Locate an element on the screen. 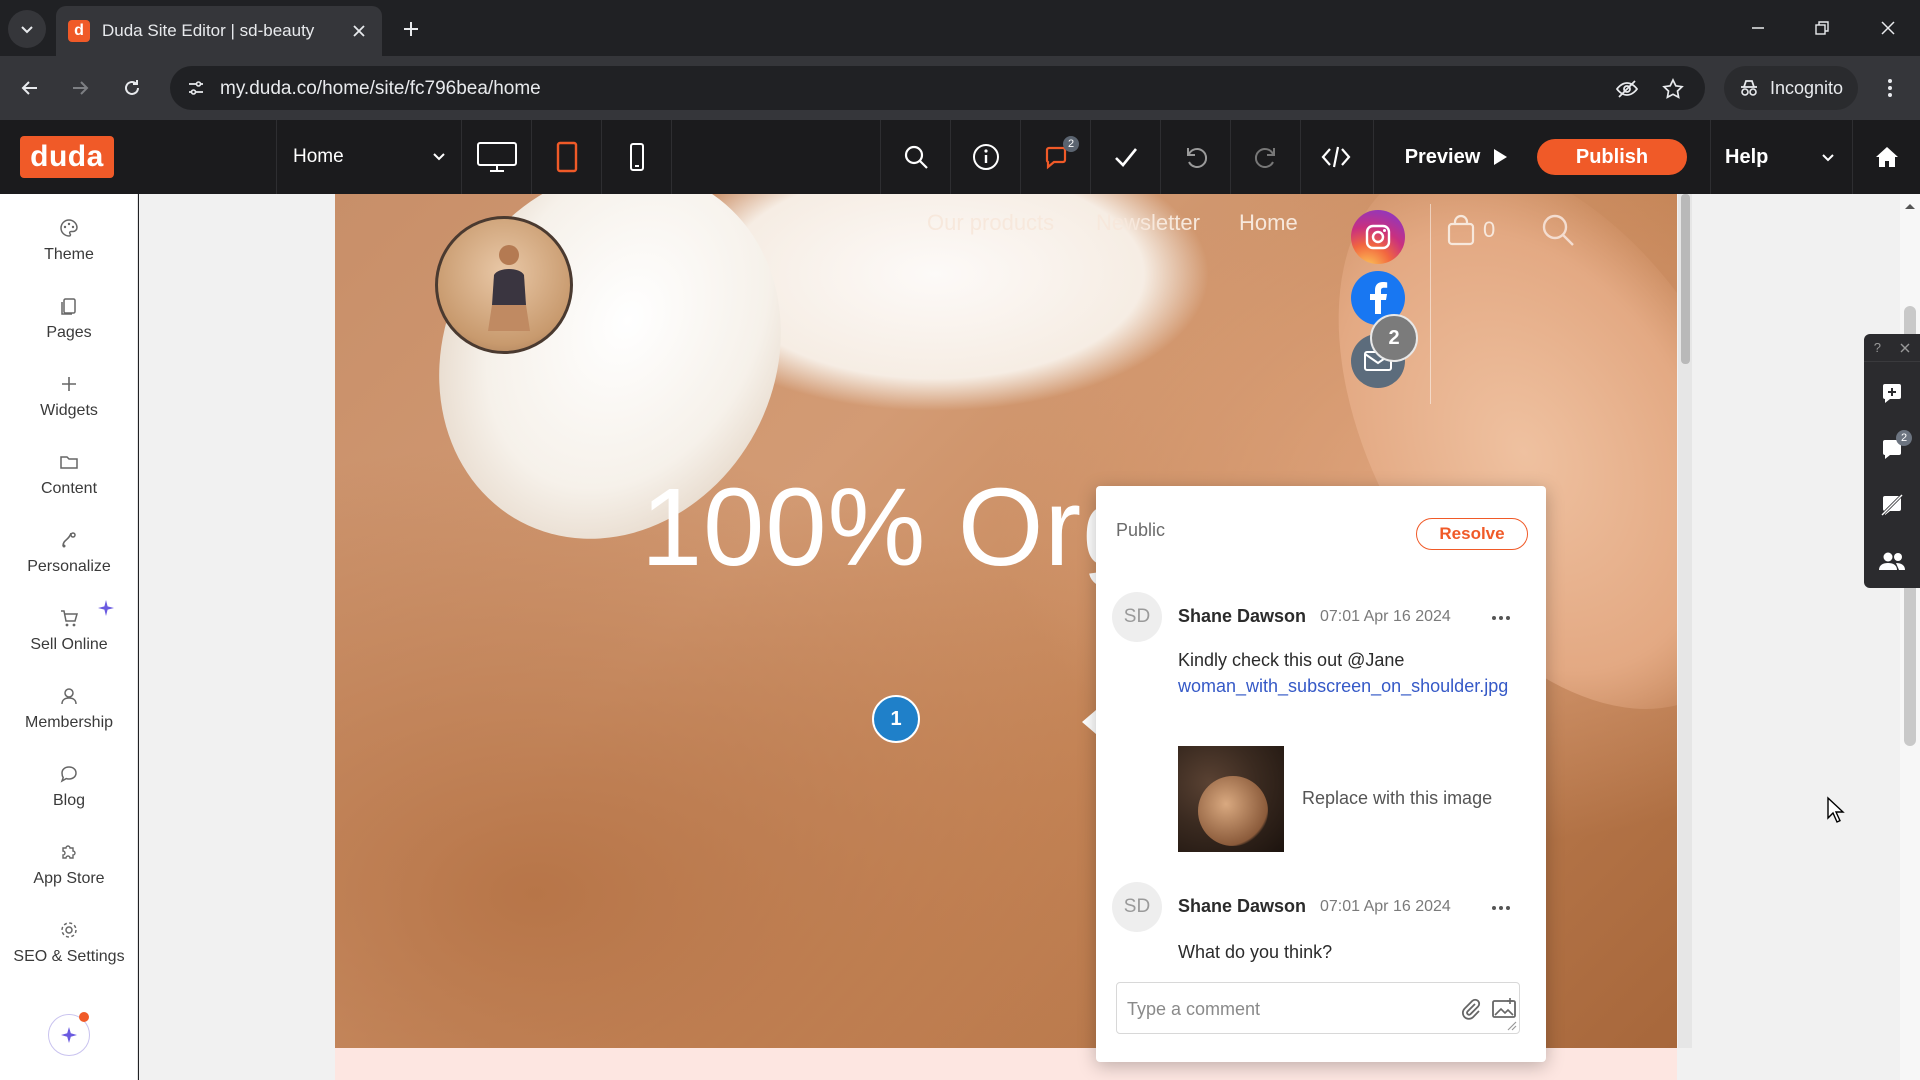  desktop-icon is located at coordinates (496, 157).